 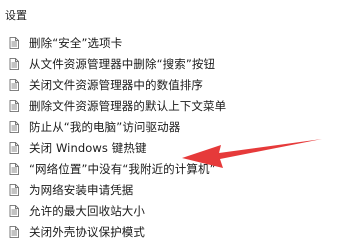 What do you see at coordinates (87, 210) in the screenshot?
I see `policy-label: 允许的最大回收站大小` at bounding box center [87, 210].